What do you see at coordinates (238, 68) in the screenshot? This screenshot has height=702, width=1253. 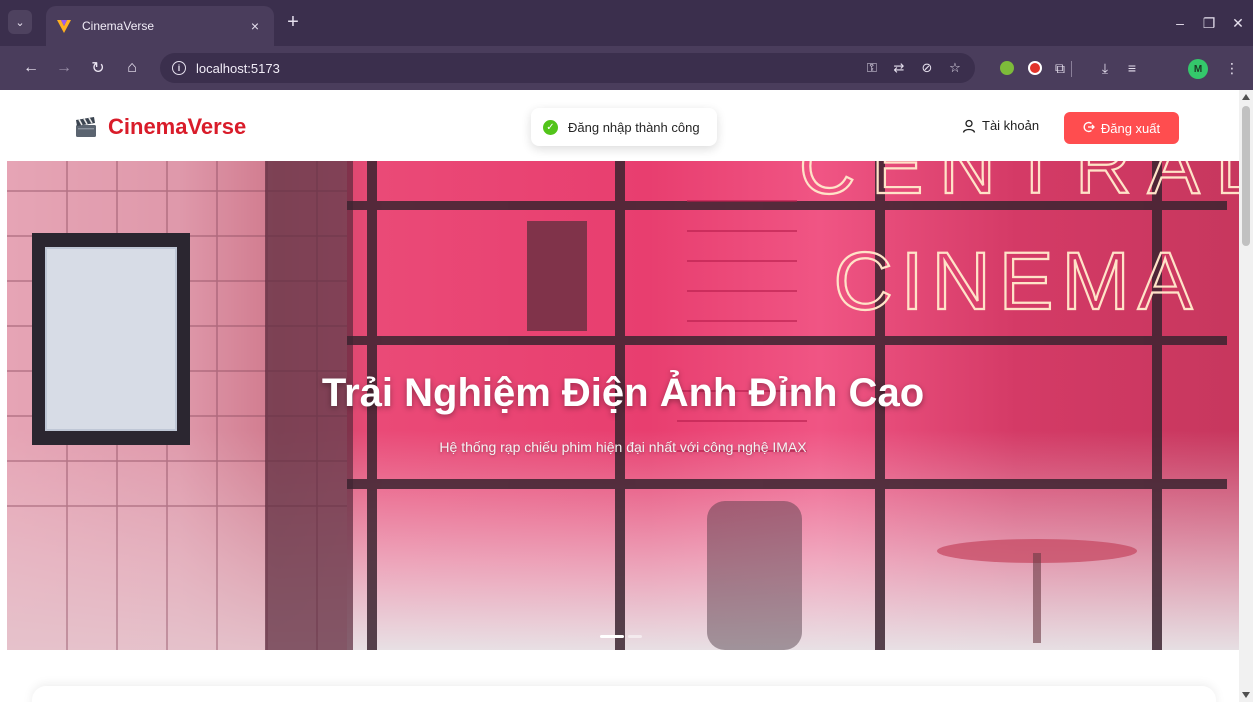 I see `url-text: localhost:5173` at bounding box center [238, 68].